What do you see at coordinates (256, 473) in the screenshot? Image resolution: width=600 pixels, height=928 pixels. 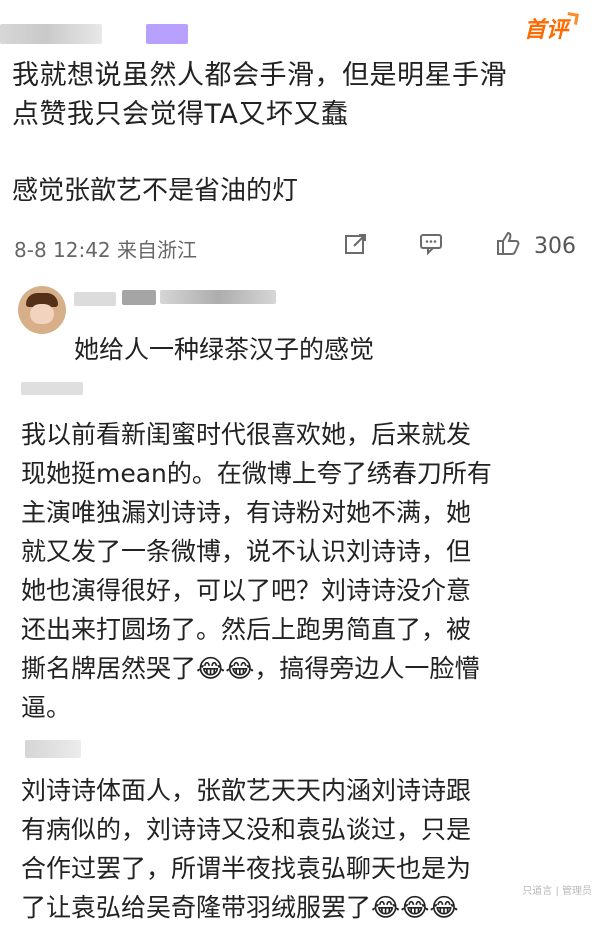 I see `comment-1-line-2: 现她挺mean的。在微博上夸了绣春刀所有` at bounding box center [256, 473].